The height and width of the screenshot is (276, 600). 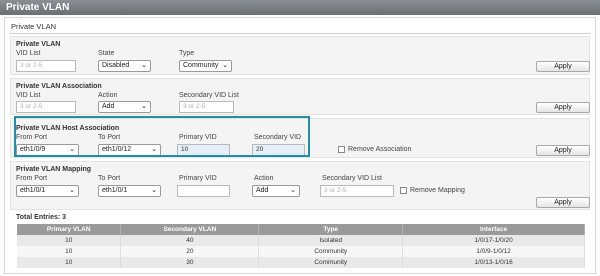 I want to click on state-label: State, so click(x=106, y=53).